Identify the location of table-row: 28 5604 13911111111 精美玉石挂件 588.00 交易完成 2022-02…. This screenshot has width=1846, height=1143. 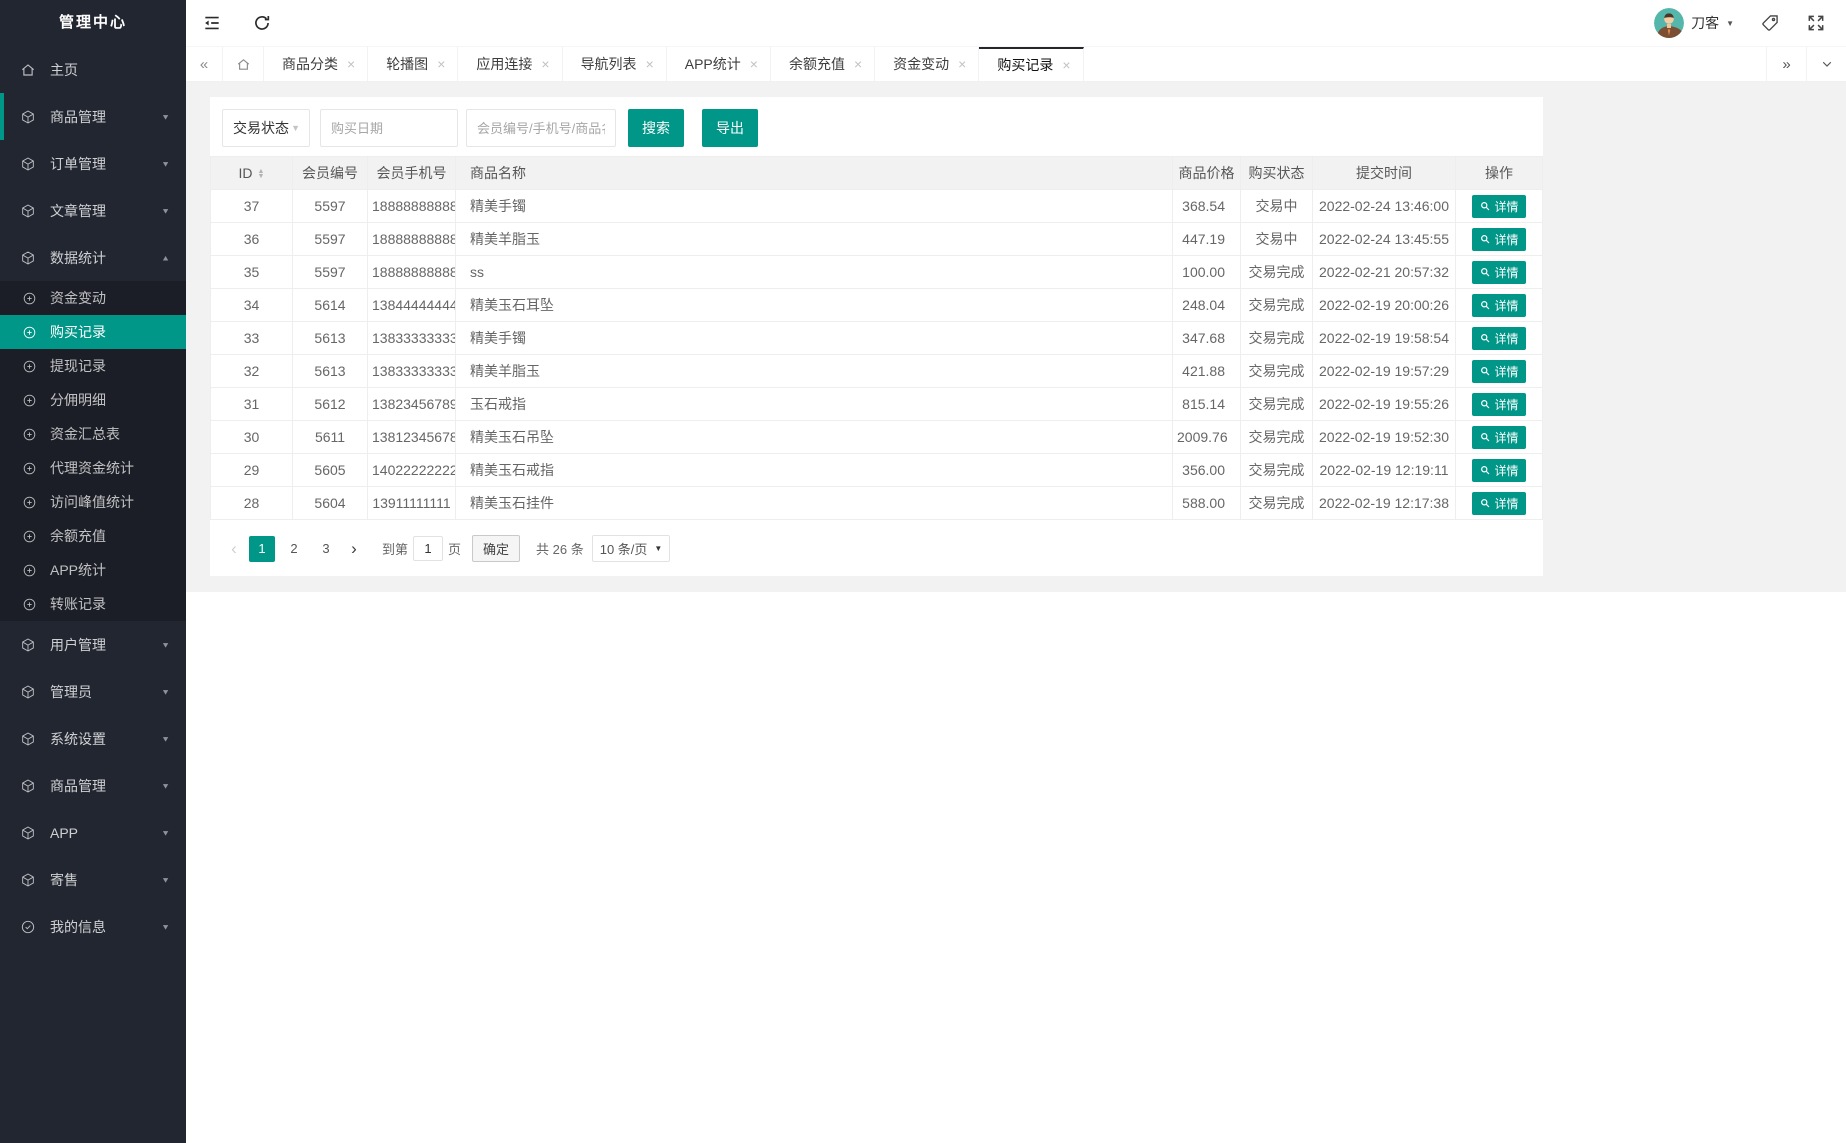
(876, 503).